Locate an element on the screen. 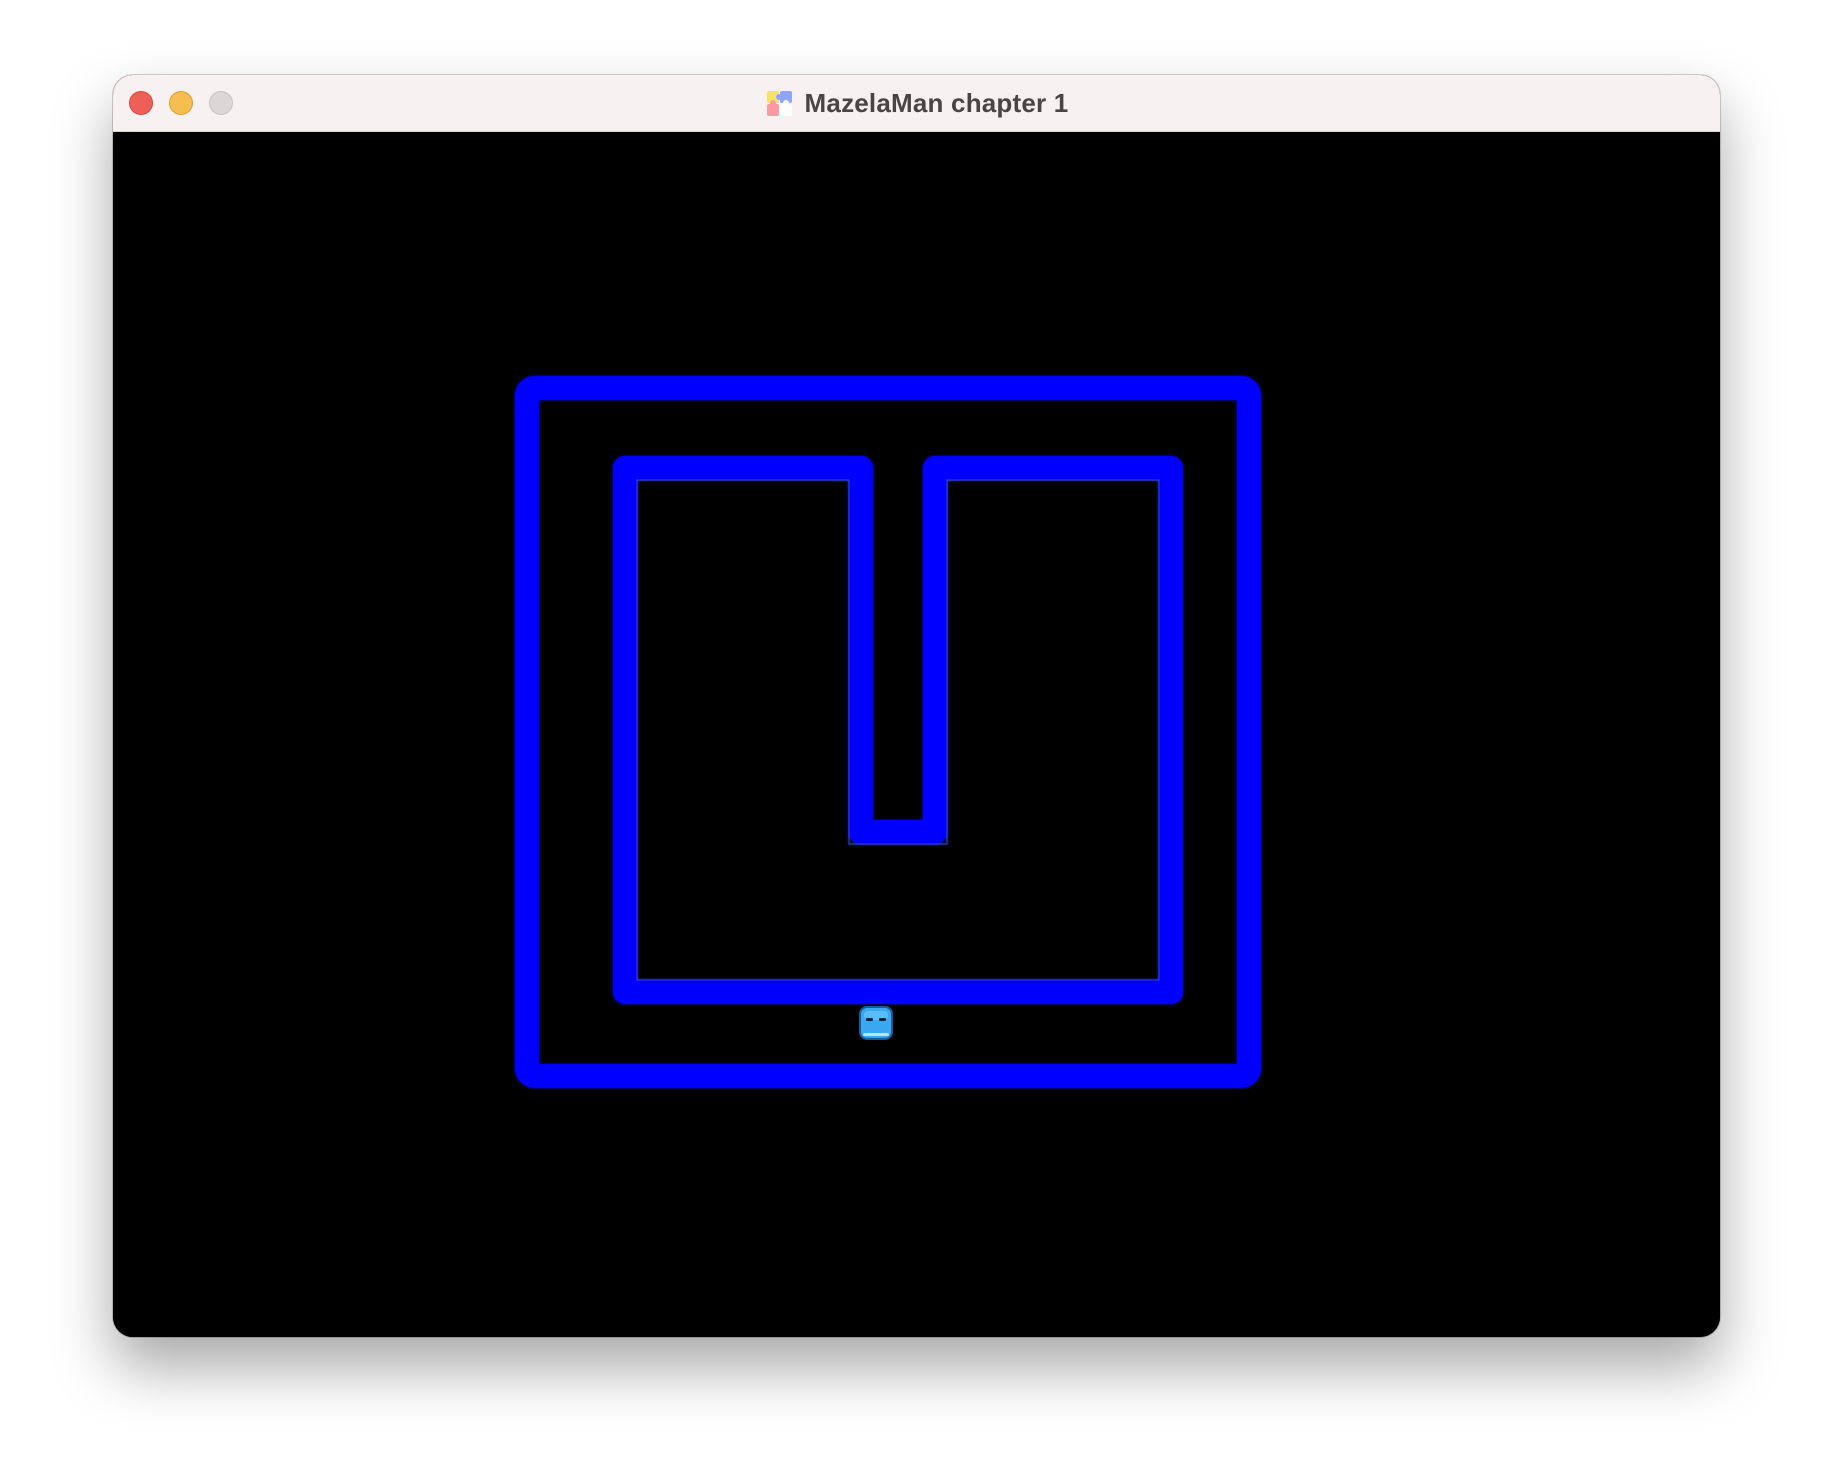 This screenshot has width=1824, height=1480. inner-wall is located at coordinates (898, 730).